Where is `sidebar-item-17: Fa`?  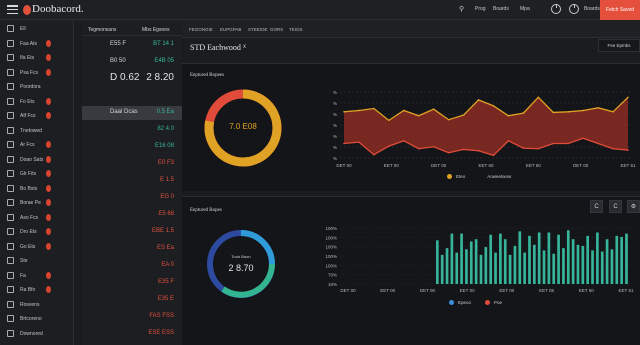 sidebar-item-17: Fa is located at coordinates (37, 276).